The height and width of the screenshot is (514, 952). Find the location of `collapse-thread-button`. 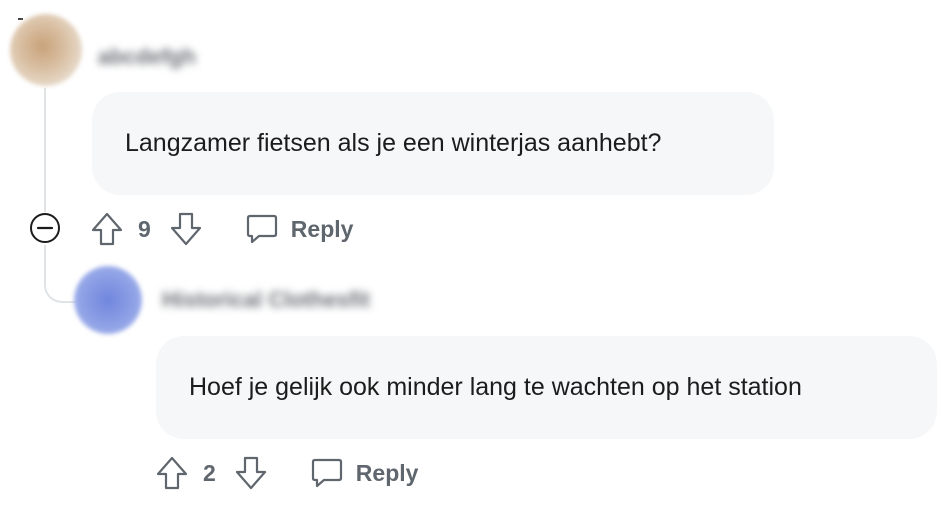

collapse-thread-button is located at coordinates (45, 228).